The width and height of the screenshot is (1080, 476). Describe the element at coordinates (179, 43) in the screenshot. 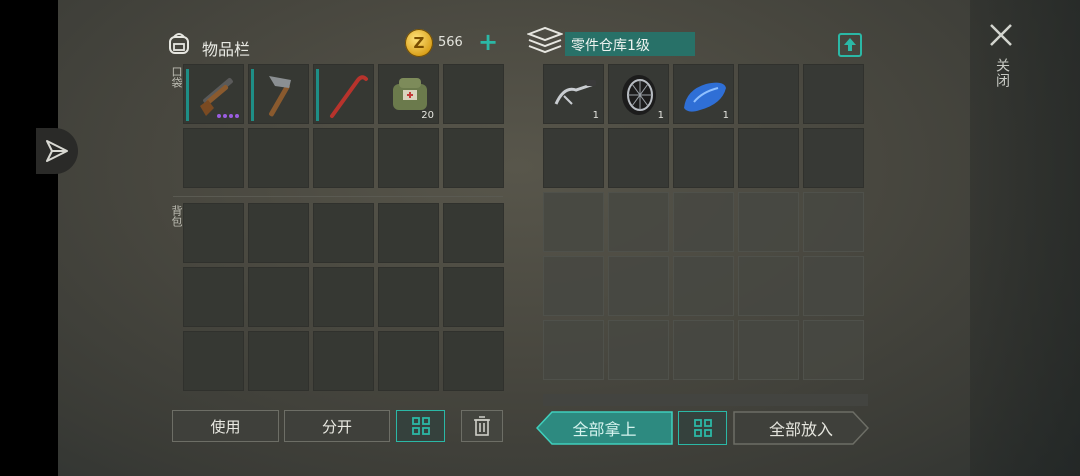

I see `backpack-icon` at that location.